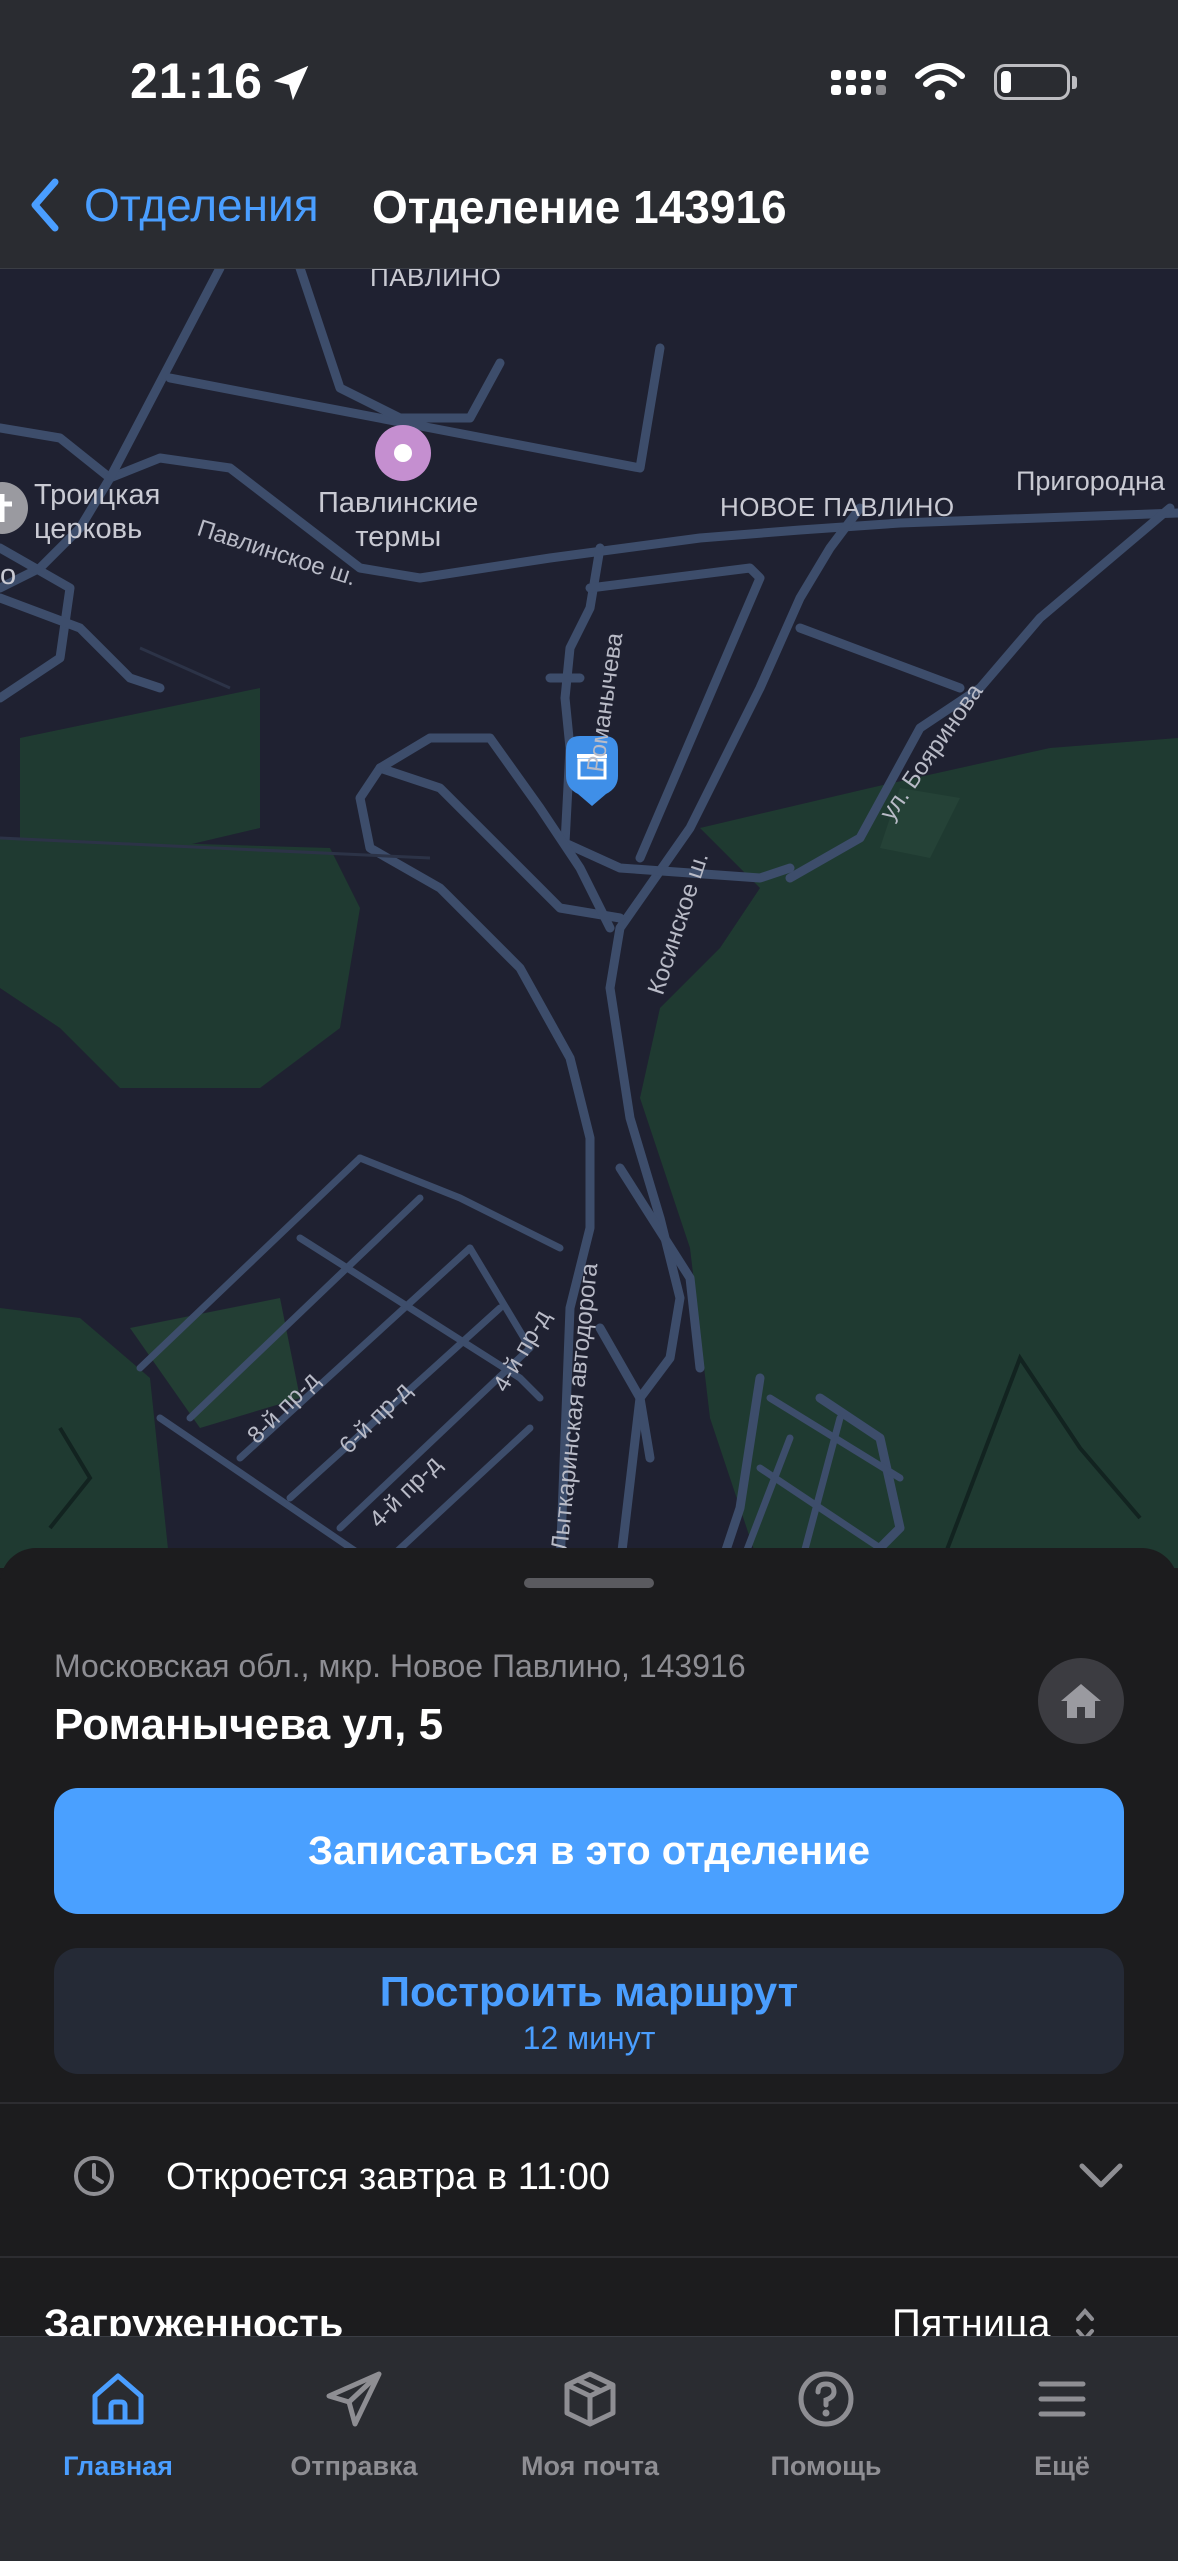  What do you see at coordinates (589, 134) in the screenshot?
I see `top-bar: 21:16 Отделения Отделение 143916` at bounding box center [589, 134].